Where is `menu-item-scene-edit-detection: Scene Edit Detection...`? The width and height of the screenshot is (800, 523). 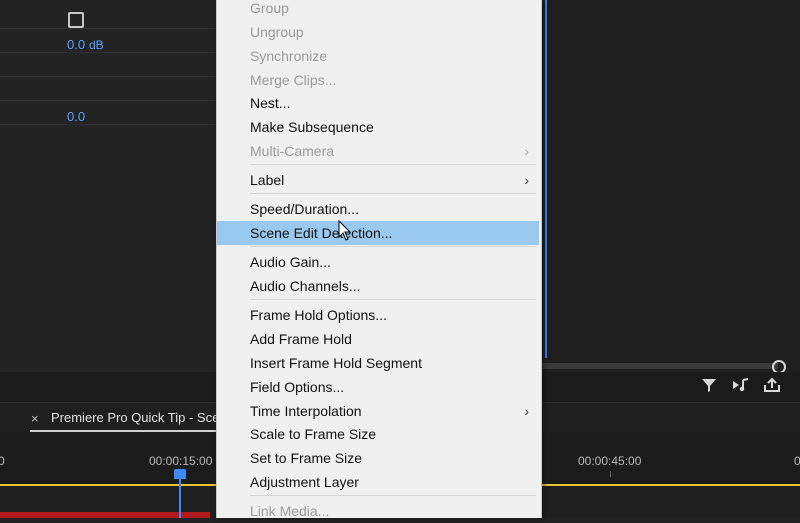 menu-item-scene-edit-detection: Scene Edit Detection... is located at coordinates (378, 233).